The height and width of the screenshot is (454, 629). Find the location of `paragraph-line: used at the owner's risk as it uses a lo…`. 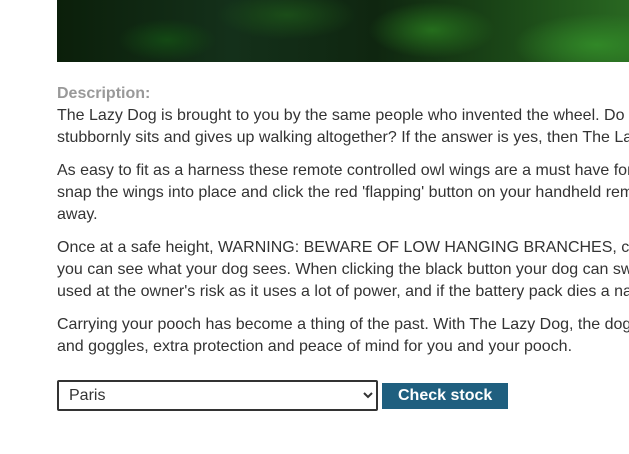

paragraph-line: used at the owner's risk as it uses a lo… is located at coordinates (343, 291).